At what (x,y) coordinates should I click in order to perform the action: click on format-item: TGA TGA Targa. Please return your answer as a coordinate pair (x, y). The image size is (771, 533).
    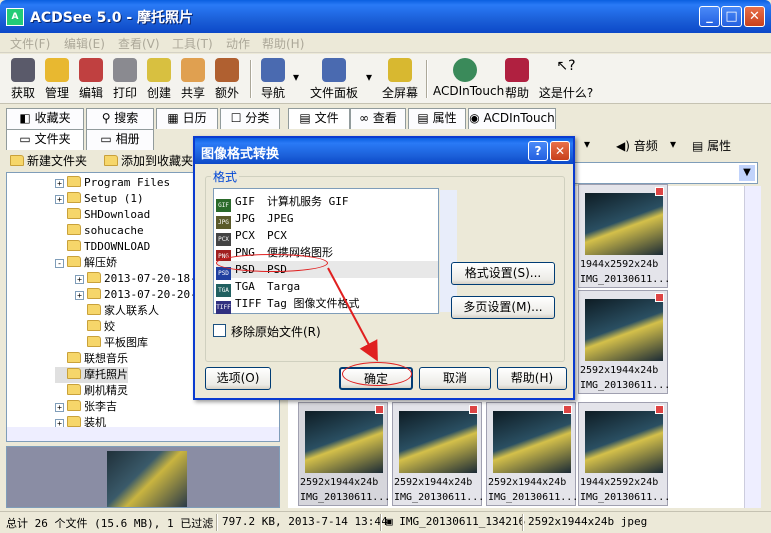
    Looking at the image, I should click on (327, 287).